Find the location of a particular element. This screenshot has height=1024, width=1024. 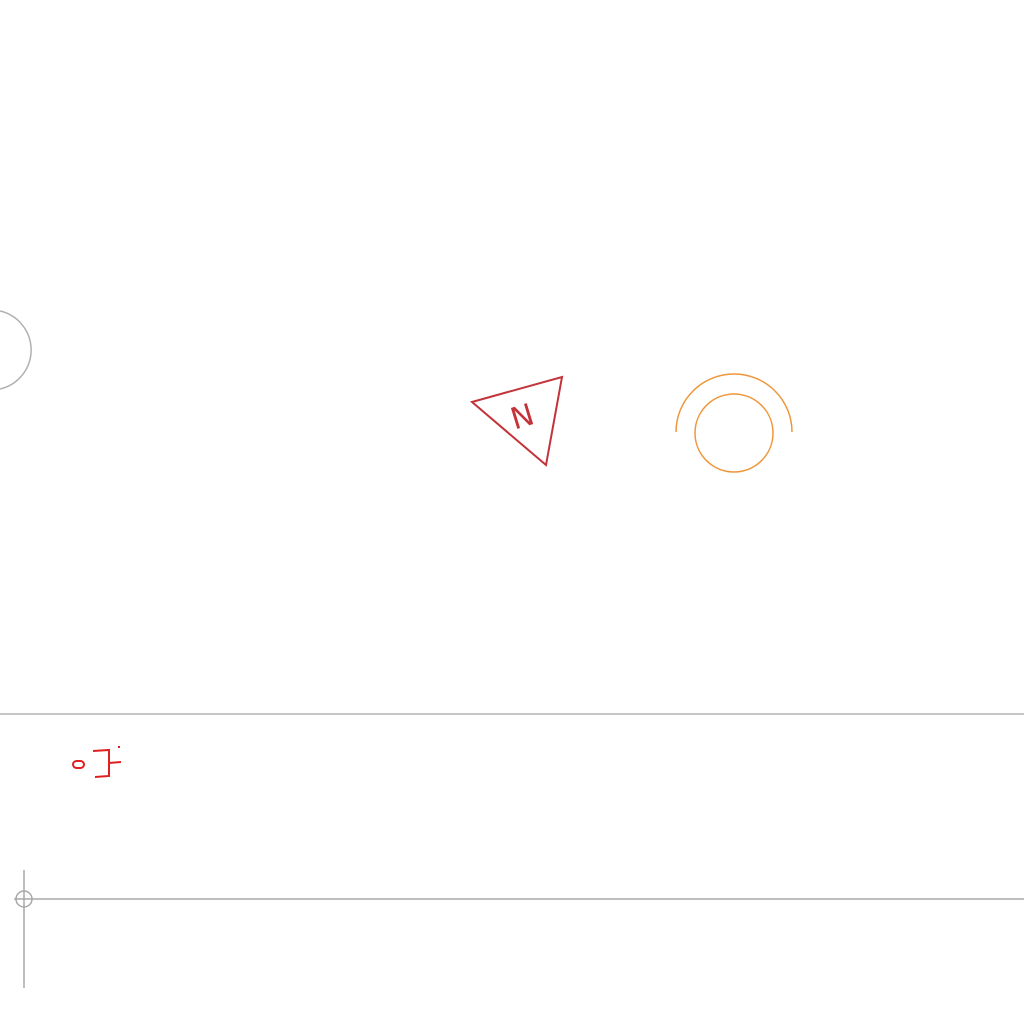

small-red-symbol is located at coordinates (97, 762).